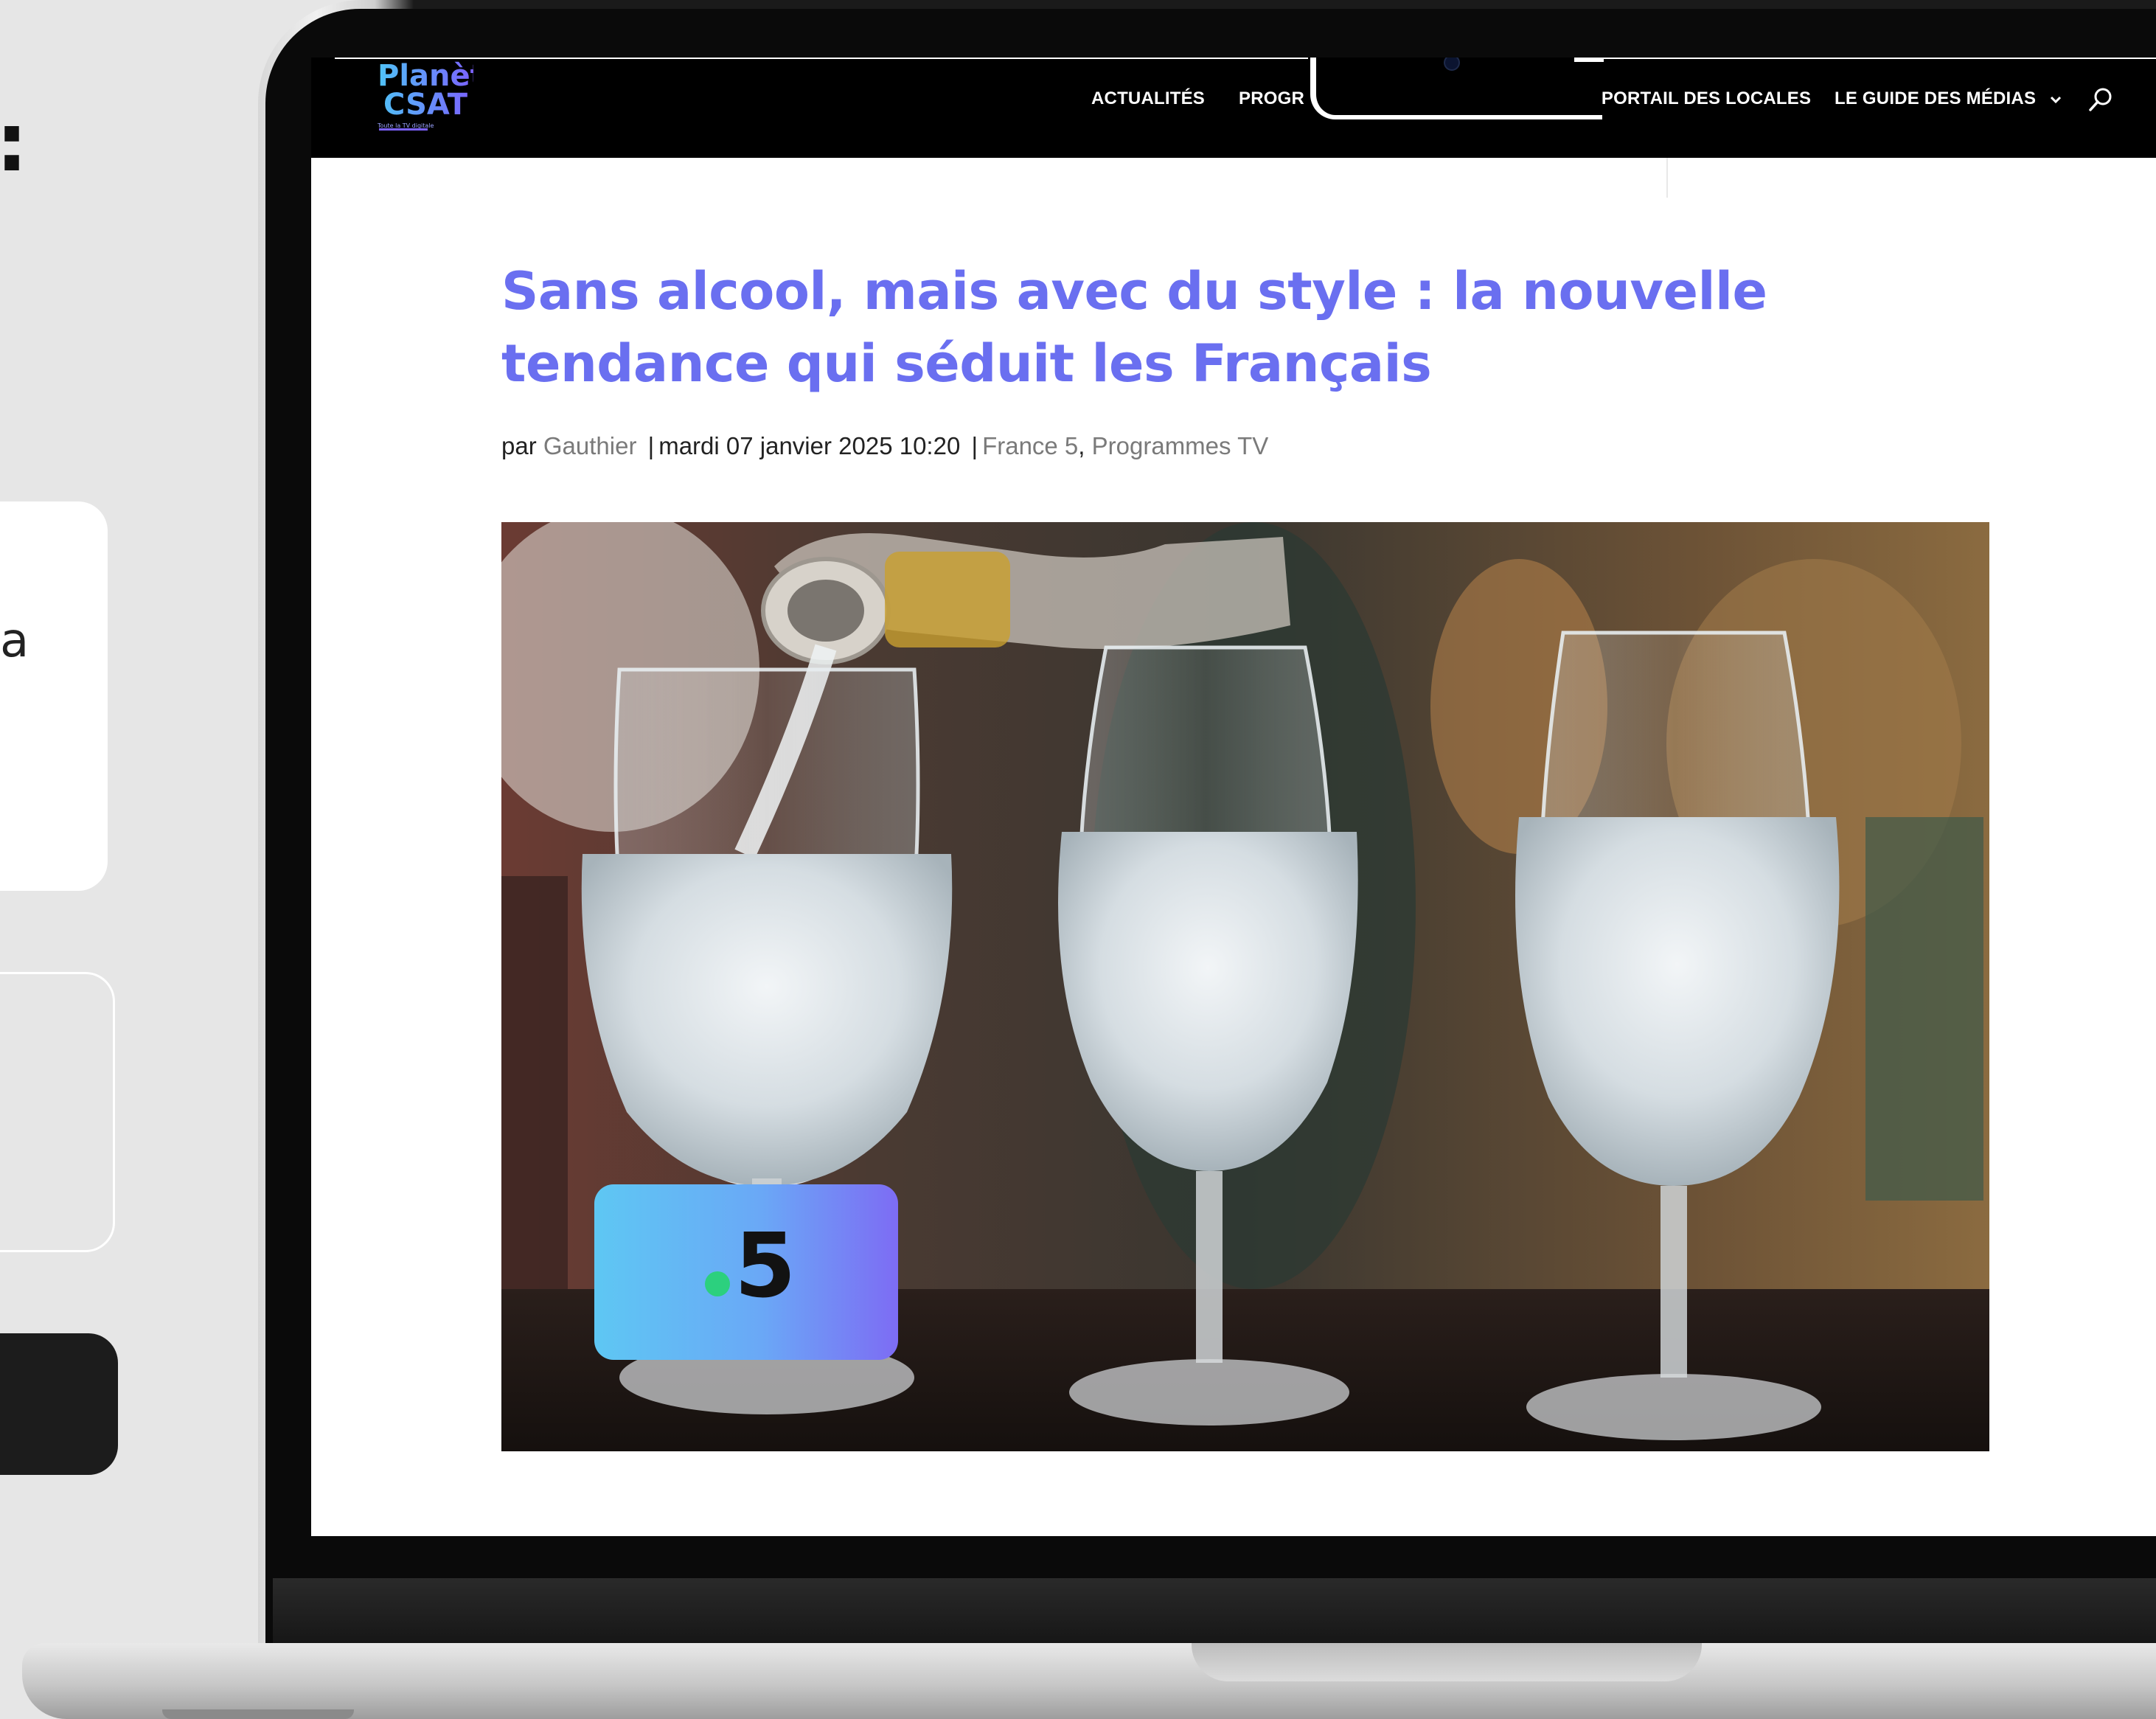  I want to click on channel-number: 5, so click(765, 1266).